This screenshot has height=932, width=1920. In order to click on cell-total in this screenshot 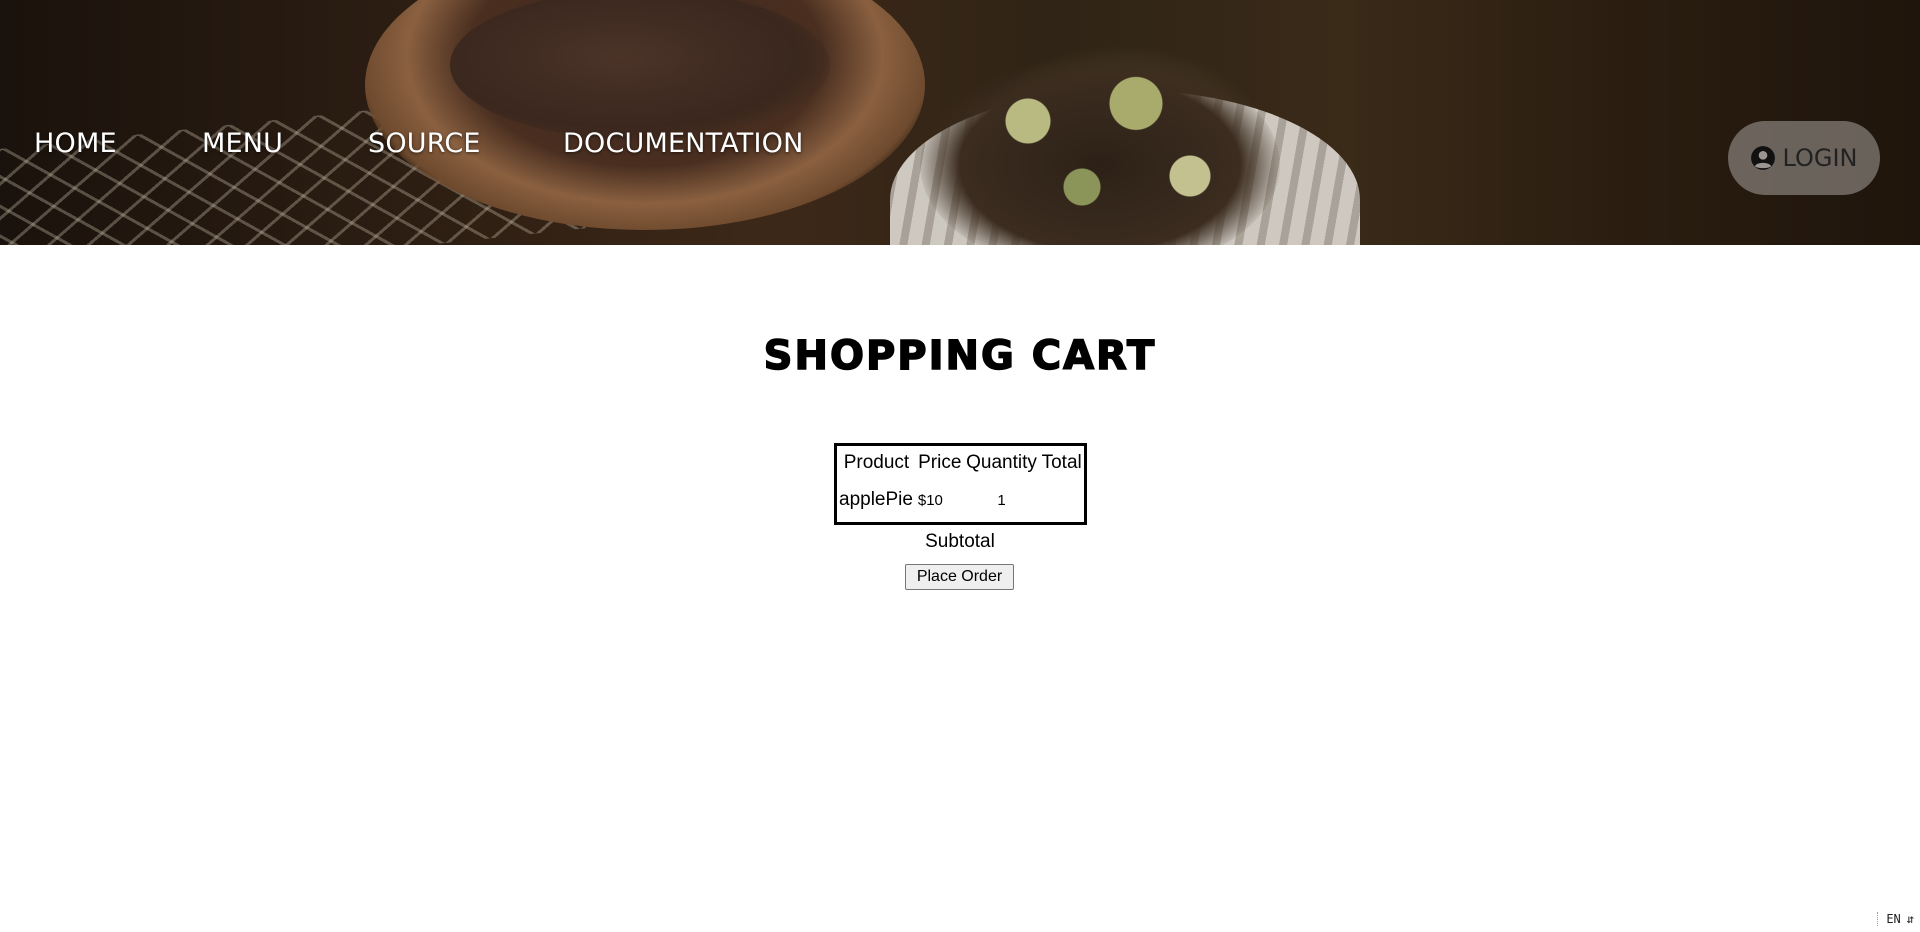, I will do `click(1061, 499)`.